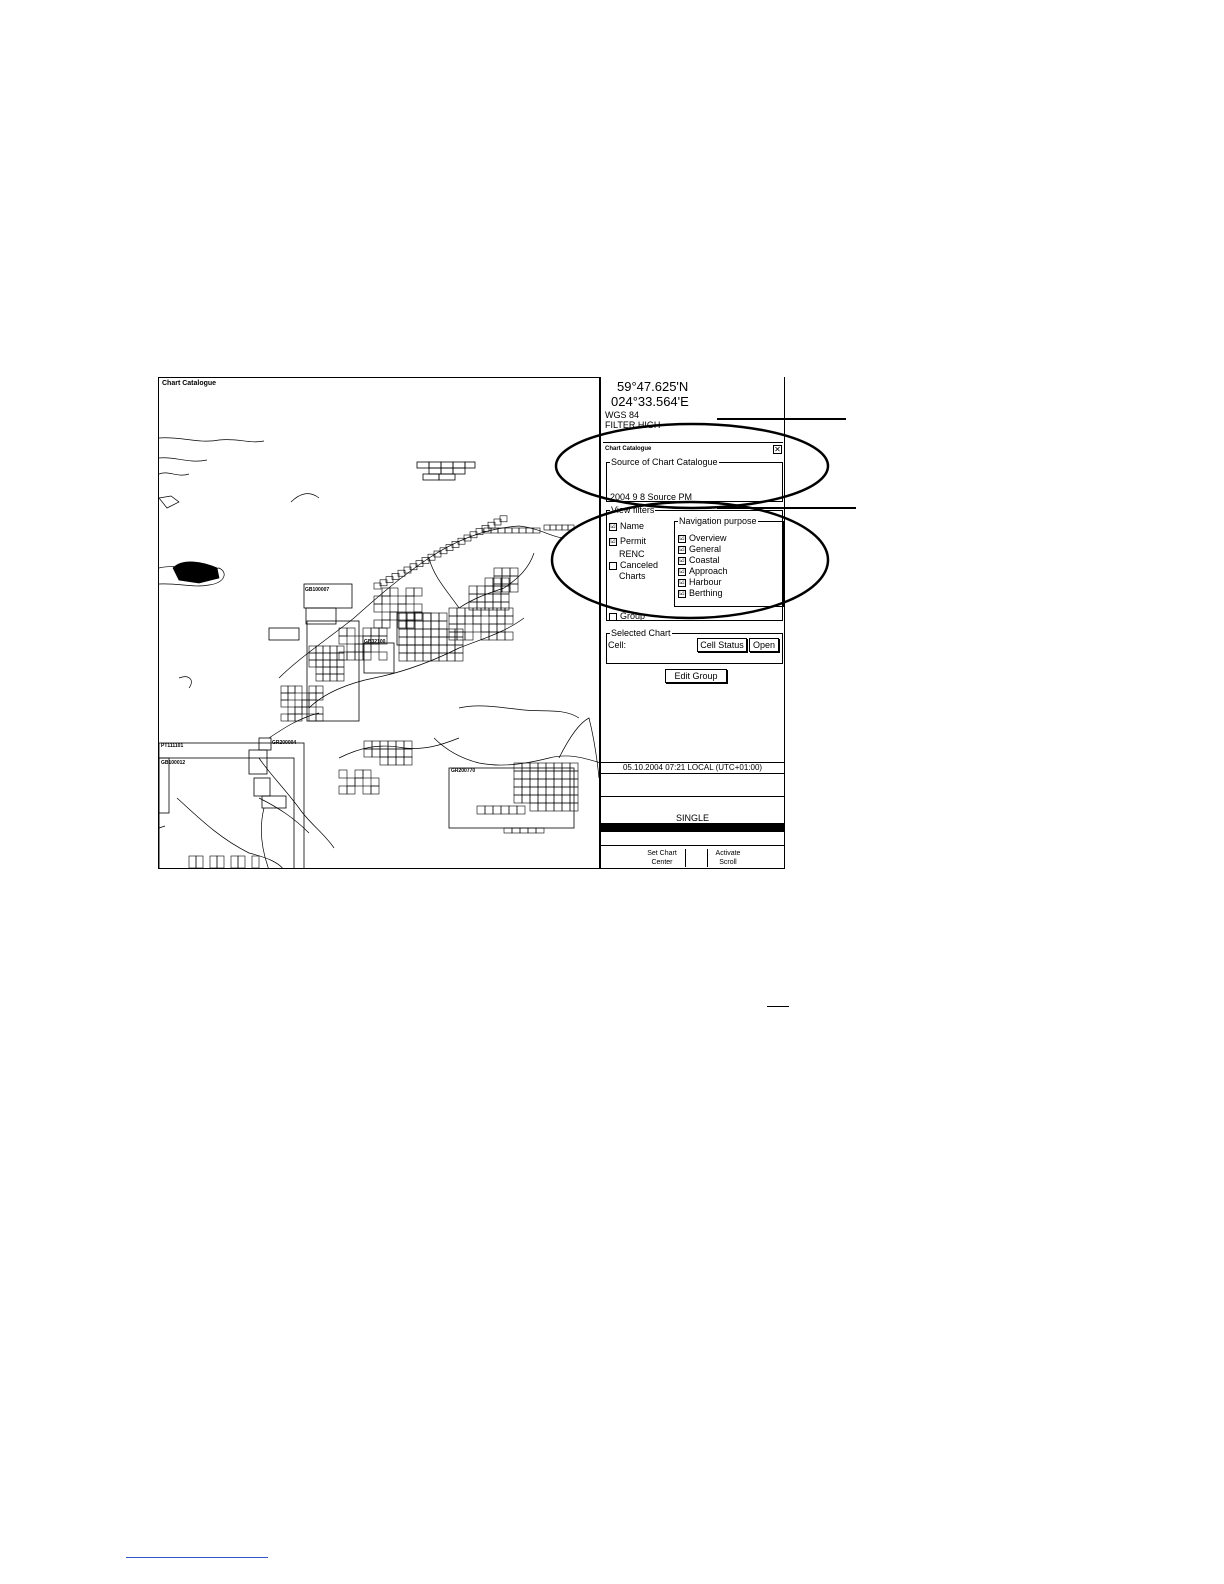 The width and height of the screenshot is (1224, 1584). Describe the element at coordinates (627, 541) in the screenshot. I see `filter-permit: ☑ Permit` at that location.